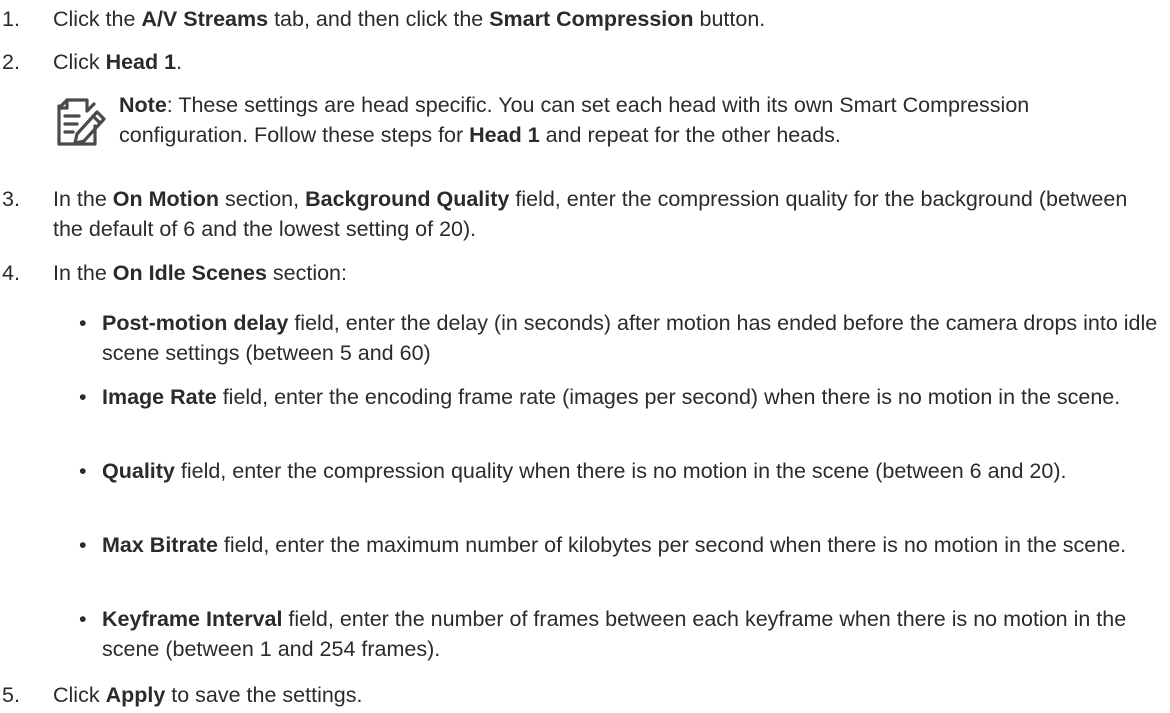 Image resolution: width=1170 pixels, height=713 pixels. I want to click on step-number: 5., so click(11, 695).